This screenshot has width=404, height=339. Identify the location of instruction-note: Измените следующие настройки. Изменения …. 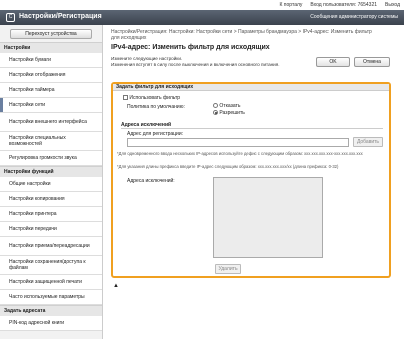
(211, 61).